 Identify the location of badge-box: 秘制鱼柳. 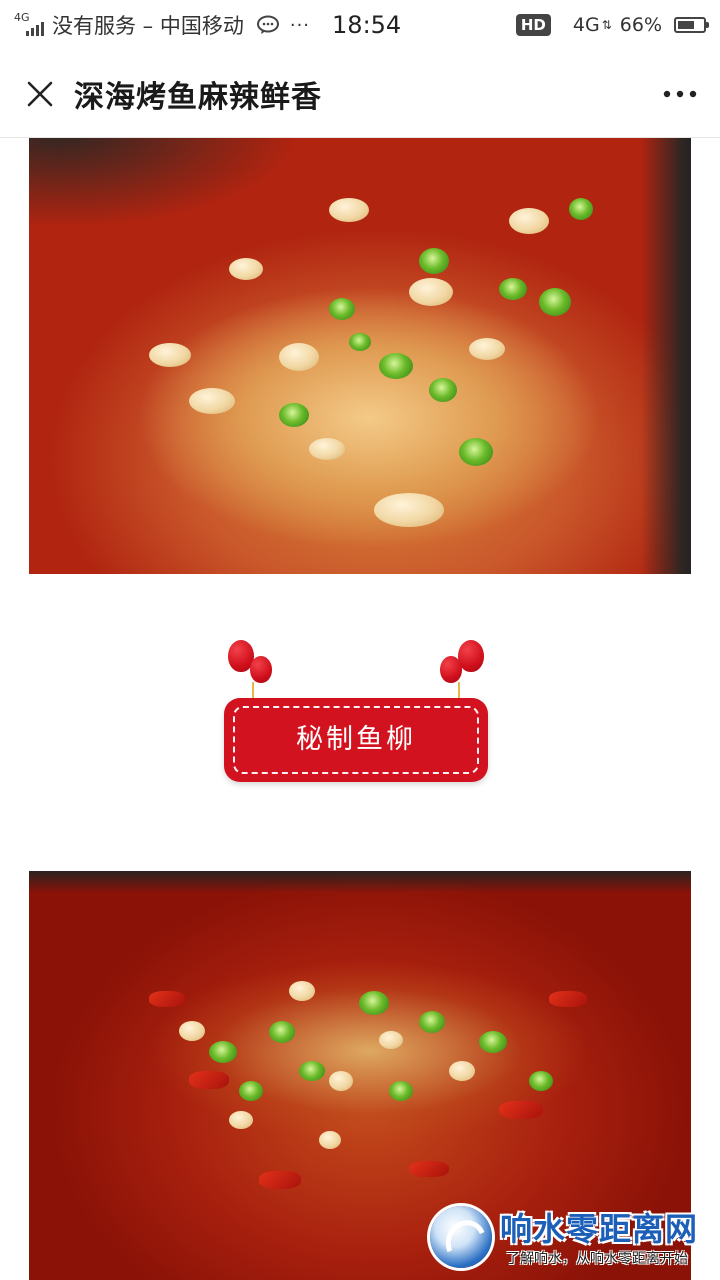
(356, 740).